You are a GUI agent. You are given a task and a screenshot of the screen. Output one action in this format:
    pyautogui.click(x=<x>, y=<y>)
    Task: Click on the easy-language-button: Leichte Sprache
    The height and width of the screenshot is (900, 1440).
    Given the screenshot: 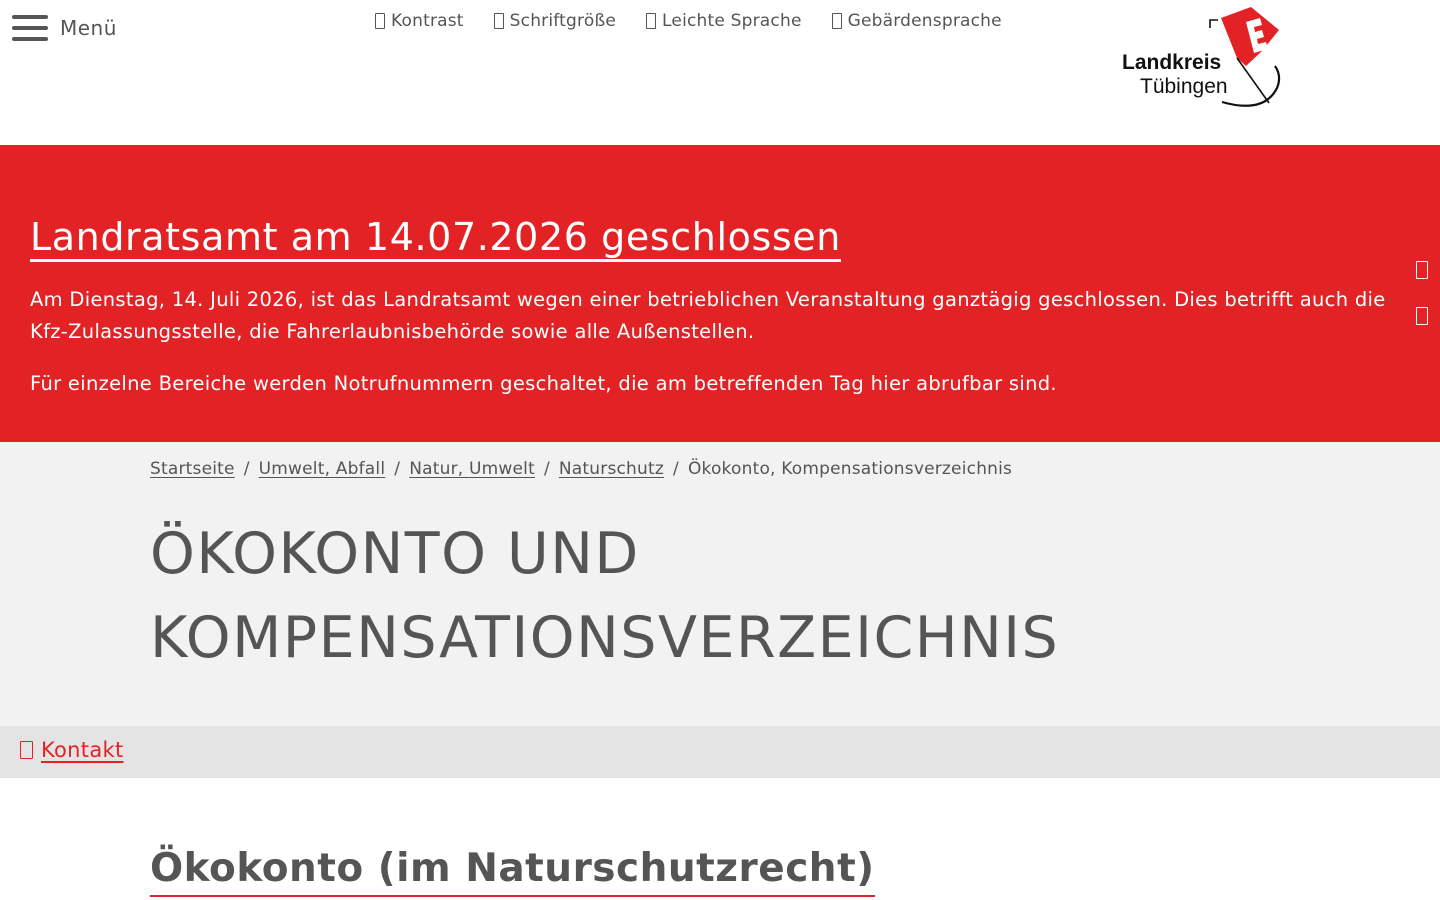 What is the action you would take?
    pyautogui.click(x=724, y=21)
    